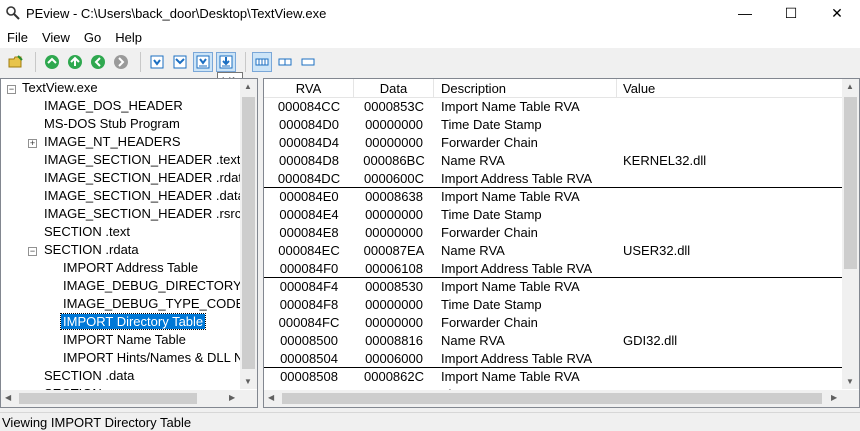 Image resolution: width=860 pixels, height=431 pixels. I want to click on table-row: 00008508 0000862C Import Name Table RVA, so click(554, 377).